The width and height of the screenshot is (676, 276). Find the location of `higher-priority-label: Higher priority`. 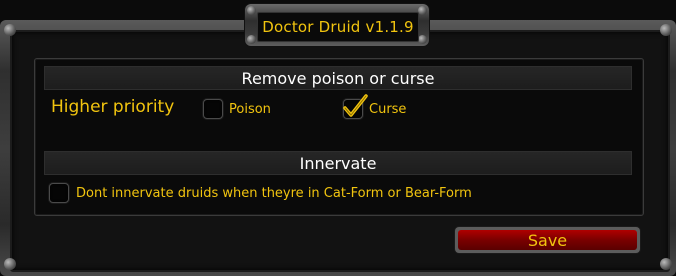

higher-priority-label: Higher priority is located at coordinates (113, 107).